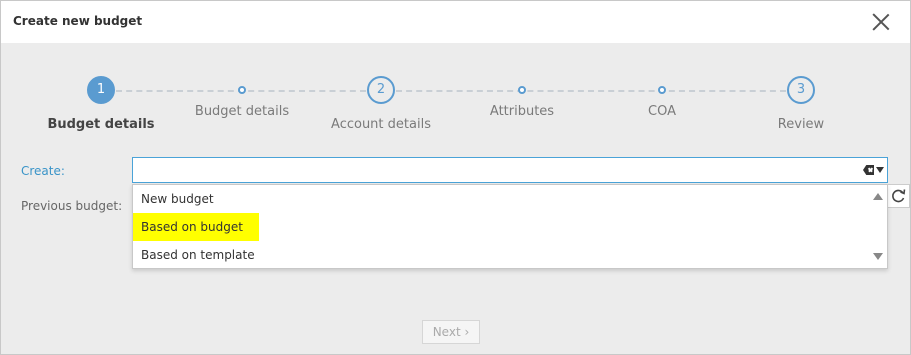  What do you see at coordinates (101, 124) in the screenshot?
I see `step-label-budget-details: Budget details` at bounding box center [101, 124].